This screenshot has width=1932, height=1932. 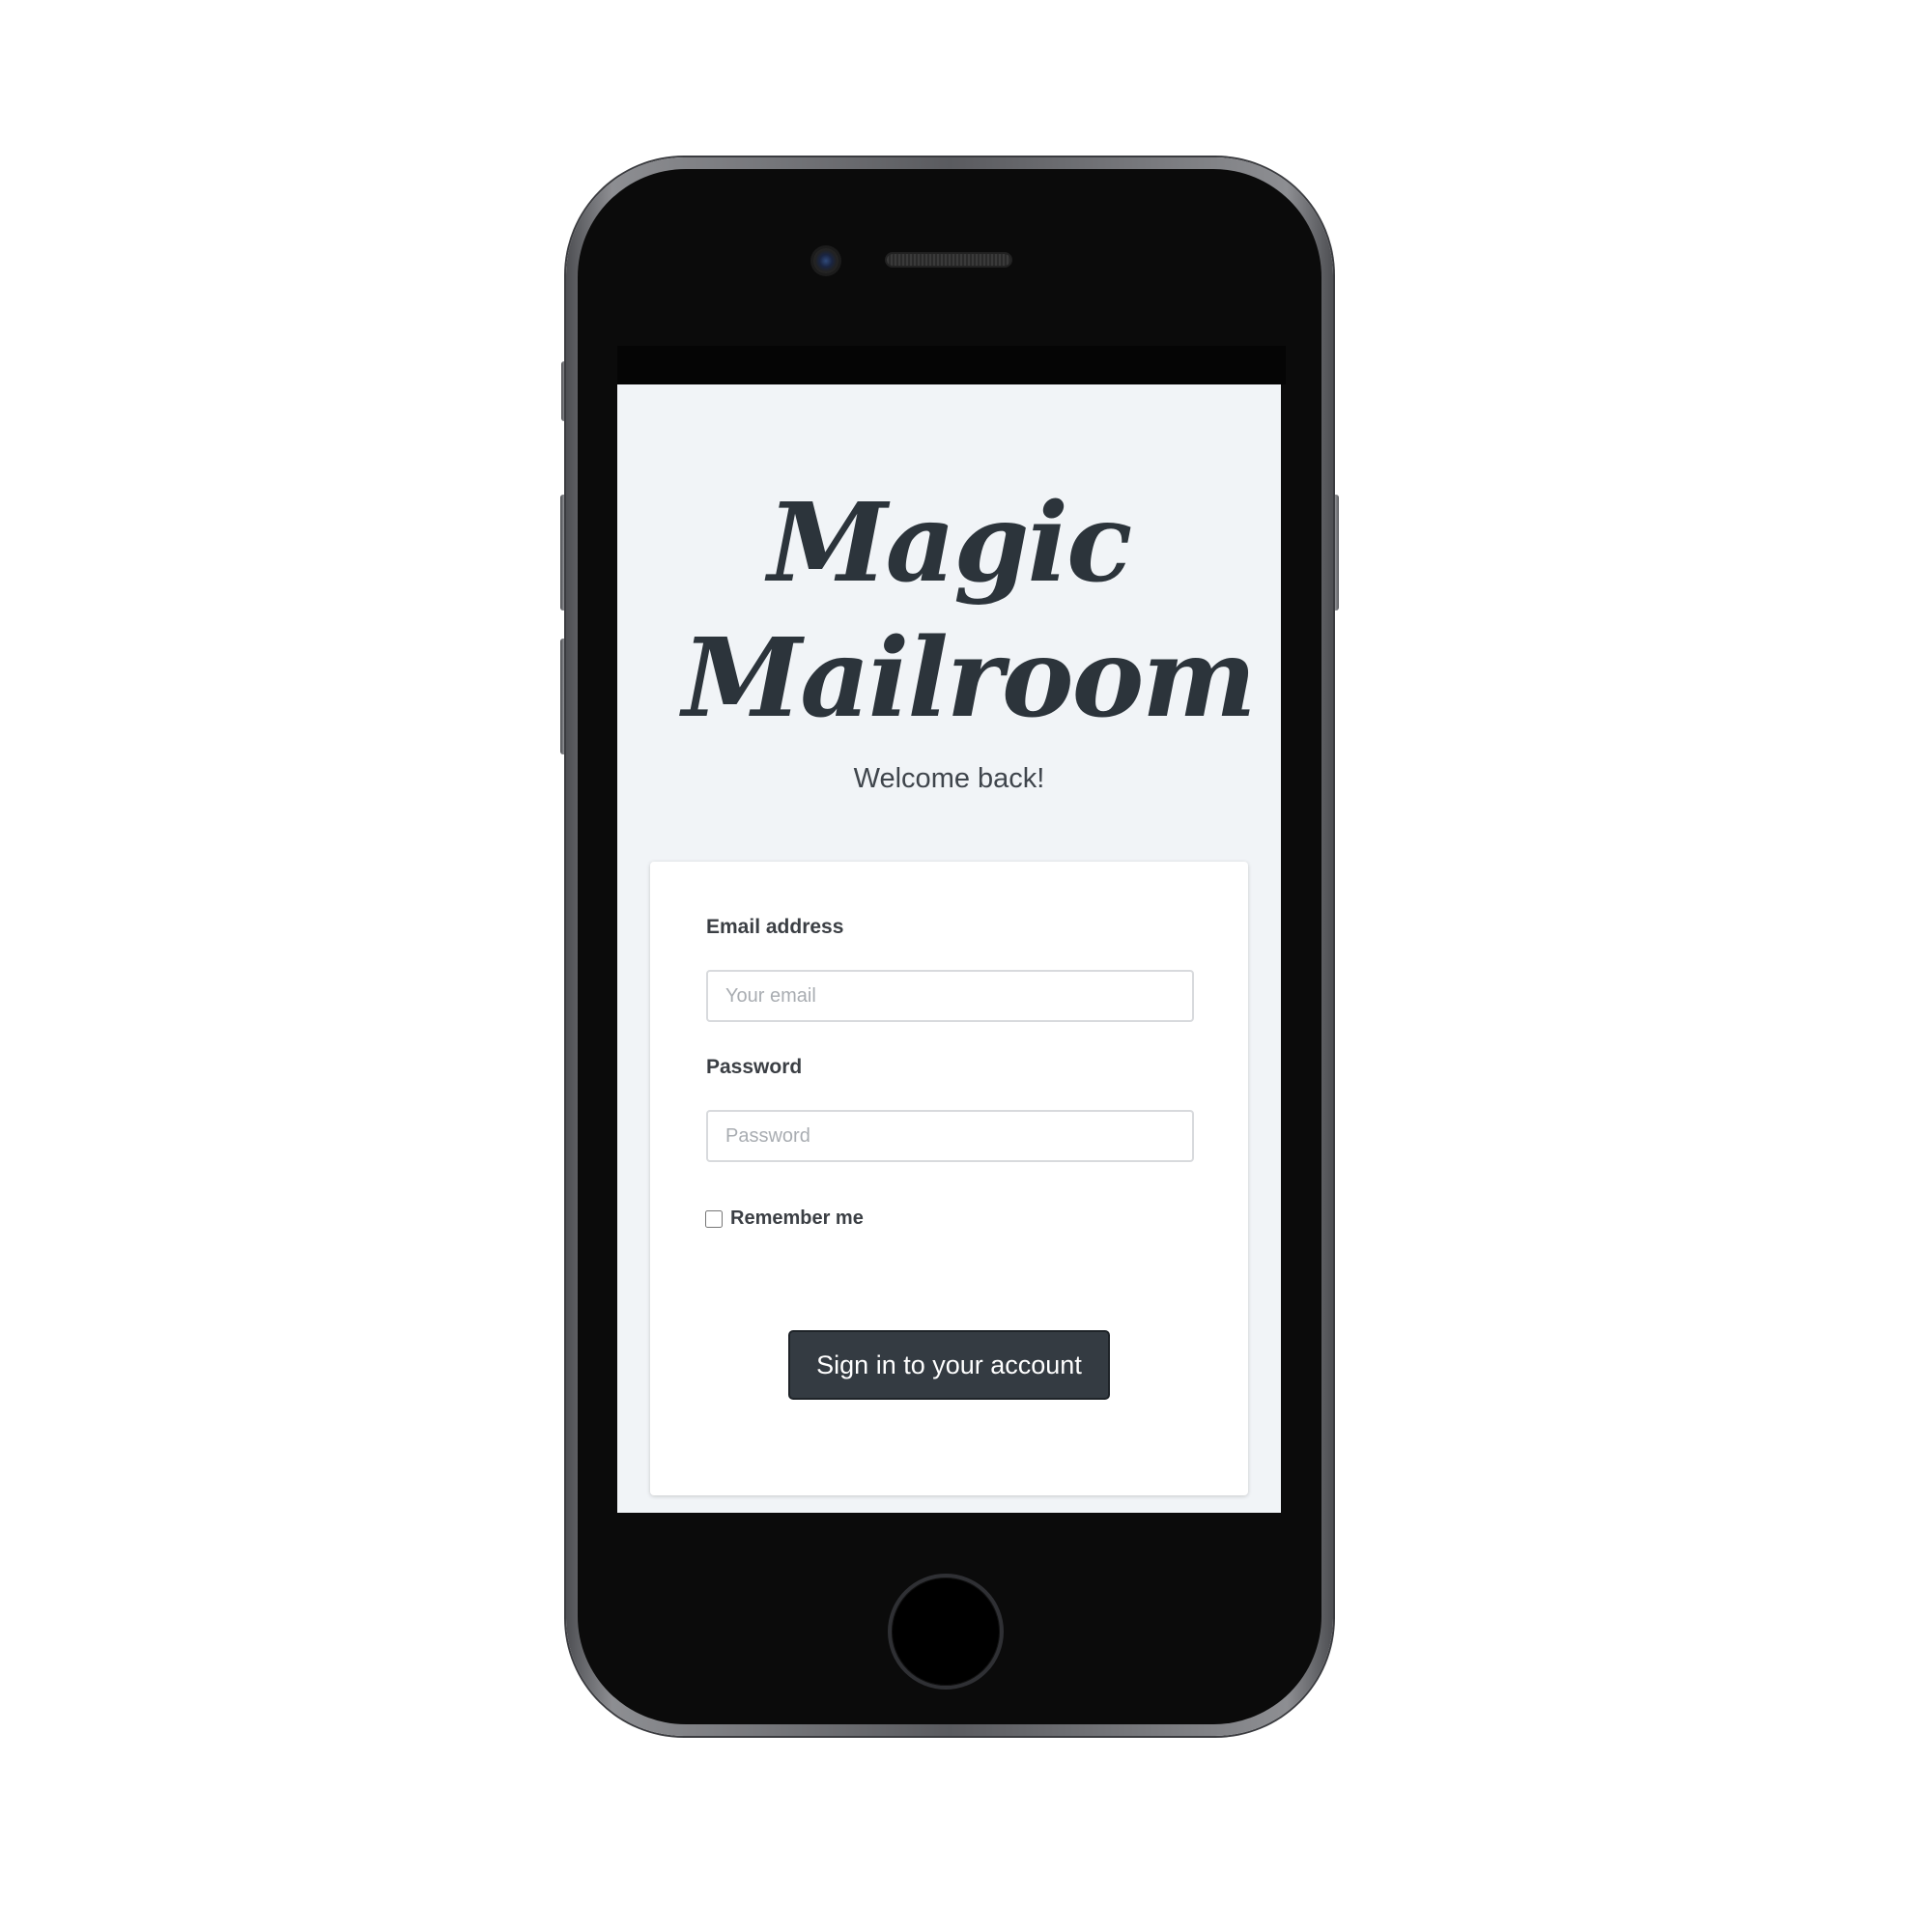 I want to click on email-input, so click(x=950, y=996).